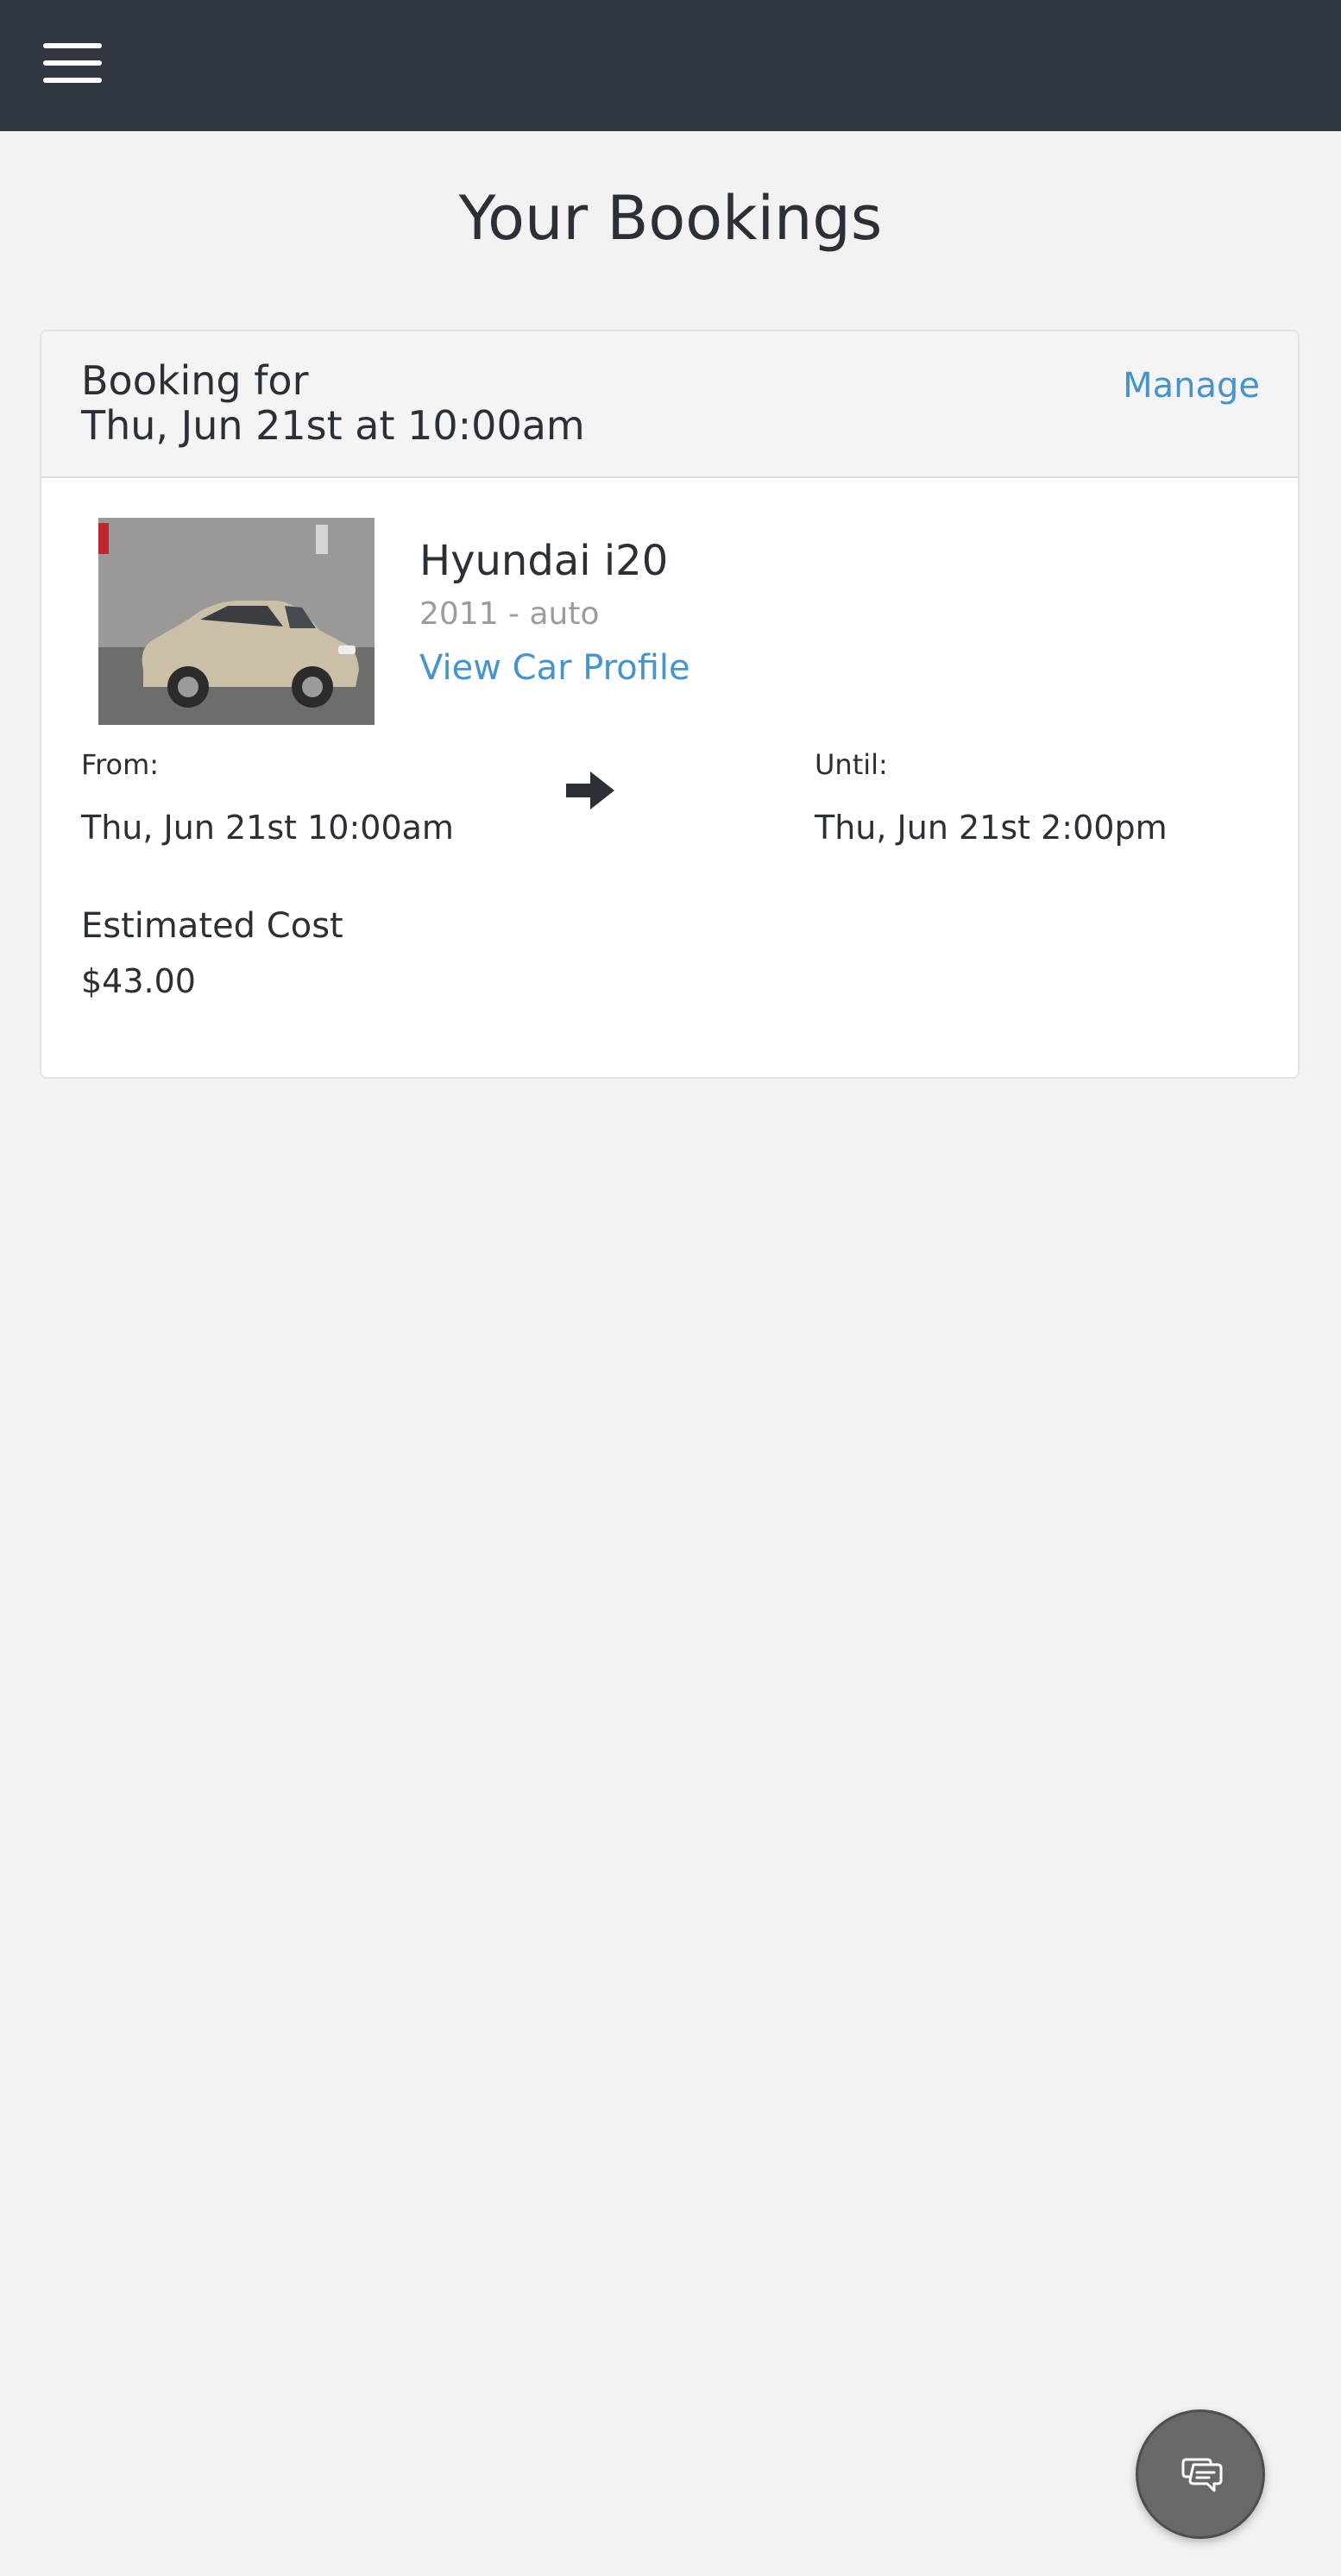 This screenshot has width=1341, height=2576. Describe the element at coordinates (121, 764) in the screenshot. I see `from-label: From:` at that location.